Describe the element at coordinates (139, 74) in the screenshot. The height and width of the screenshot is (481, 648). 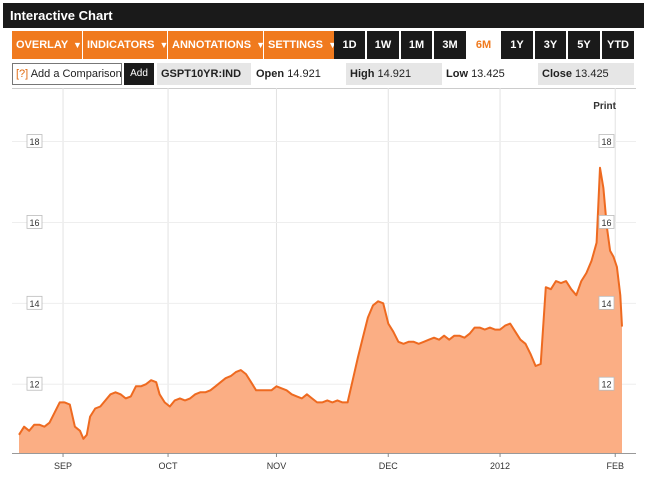
I see `add-comparison-button: Add` at that location.